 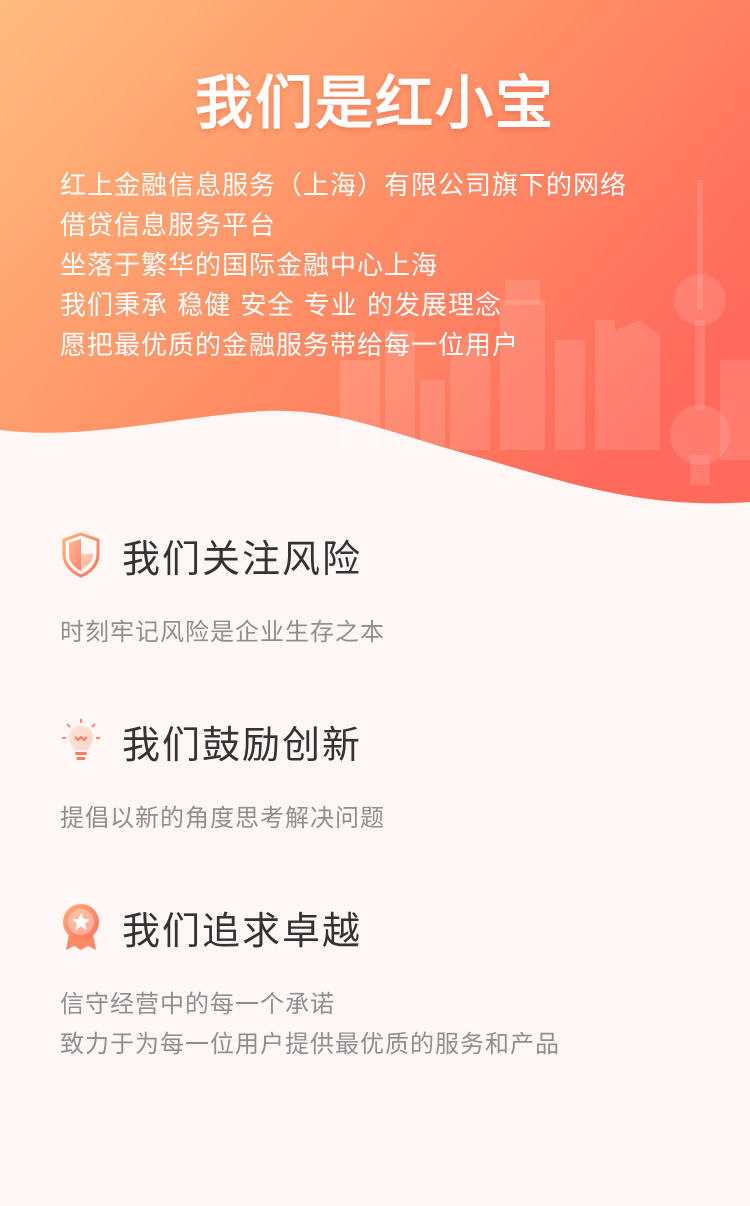 What do you see at coordinates (290, 346) in the screenshot?
I see `hero-desc-line: 愿把最优质的金融服务带给每一位用户` at bounding box center [290, 346].